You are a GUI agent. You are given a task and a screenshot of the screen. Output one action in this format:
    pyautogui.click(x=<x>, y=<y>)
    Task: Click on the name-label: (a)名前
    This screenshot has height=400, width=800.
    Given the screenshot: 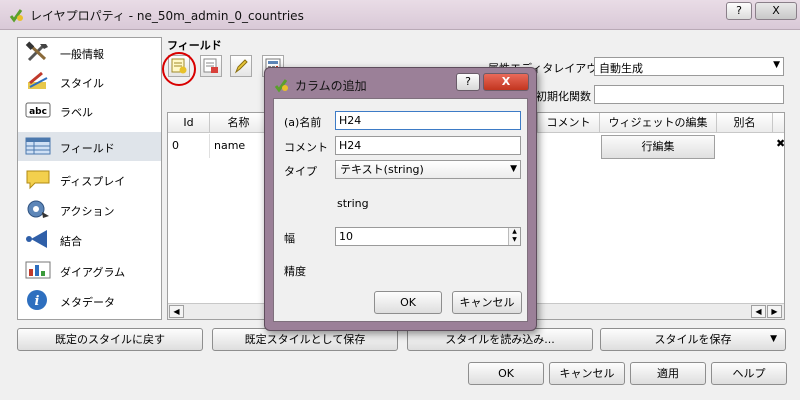 What is the action you would take?
    pyautogui.click(x=303, y=122)
    